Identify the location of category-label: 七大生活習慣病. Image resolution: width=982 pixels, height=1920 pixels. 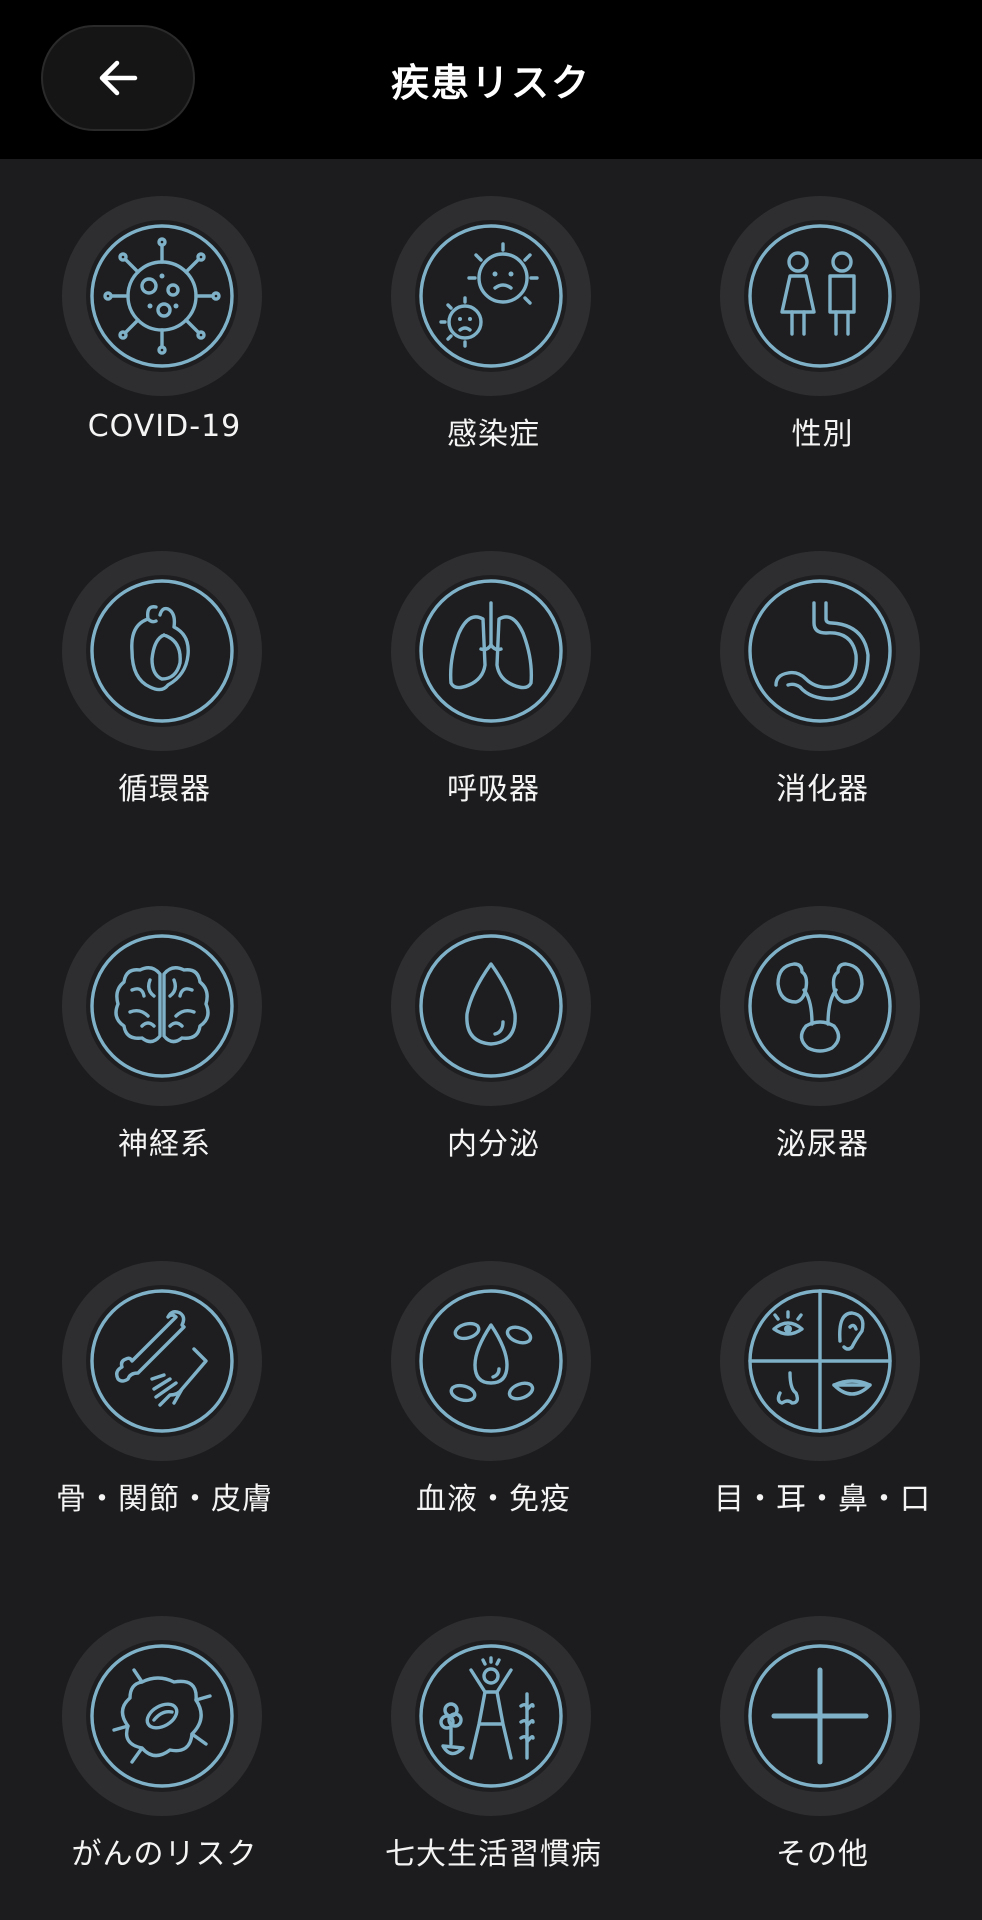
(493, 1854).